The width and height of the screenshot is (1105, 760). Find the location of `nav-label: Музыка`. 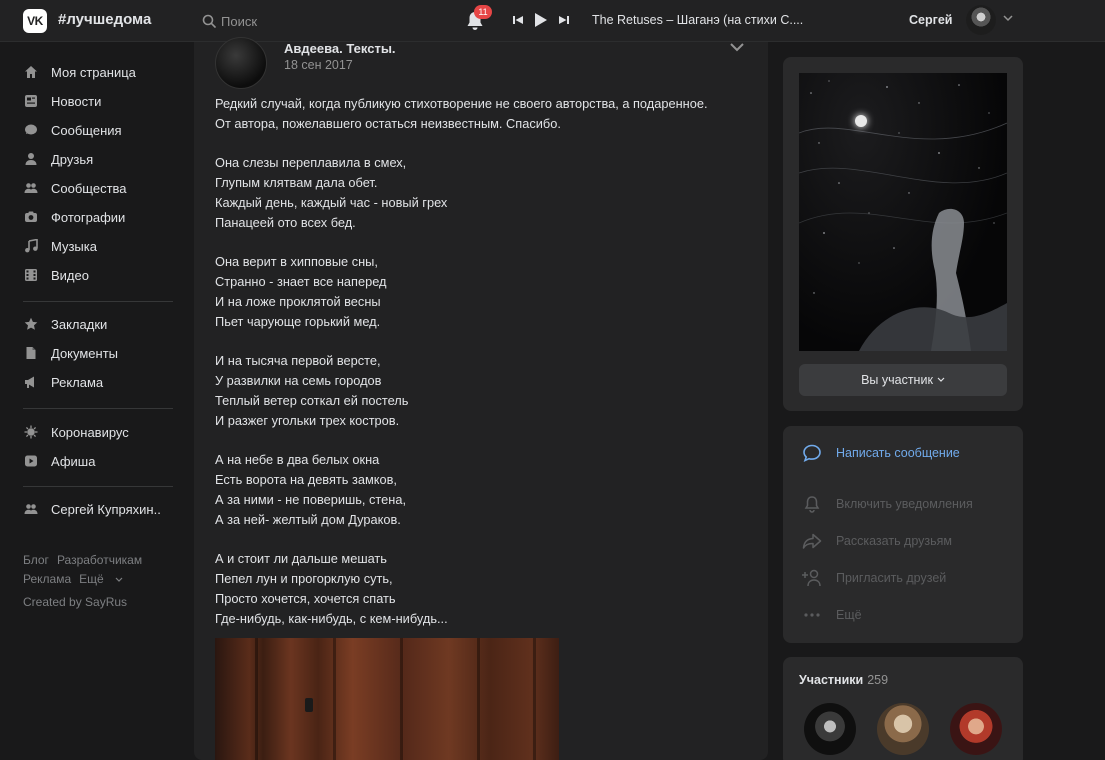

nav-label: Музыка is located at coordinates (74, 246).